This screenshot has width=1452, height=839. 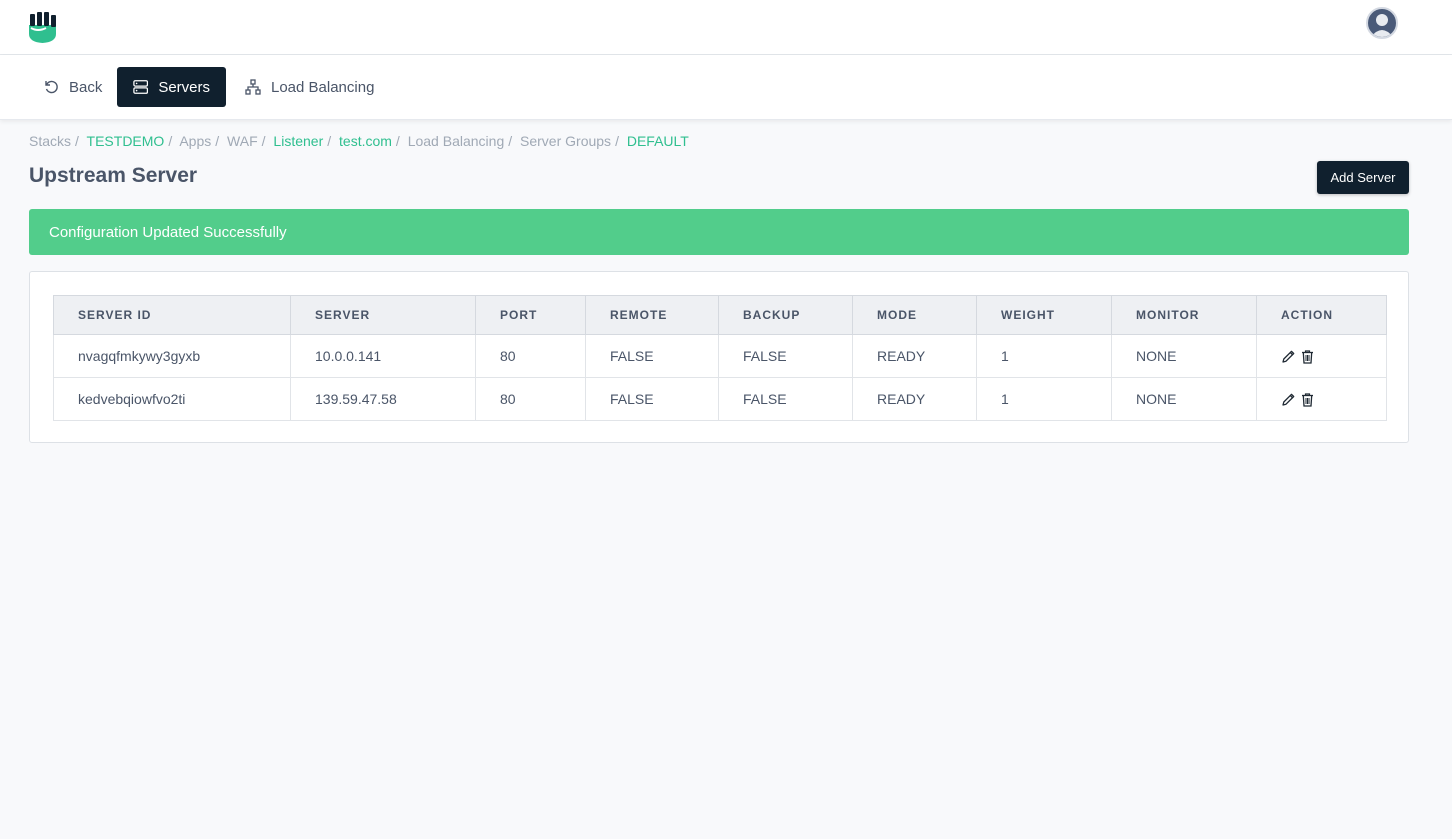 What do you see at coordinates (113, 175) in the screenshot?
I see `page-title: Upstream Server` at bounding box center [113, 175].